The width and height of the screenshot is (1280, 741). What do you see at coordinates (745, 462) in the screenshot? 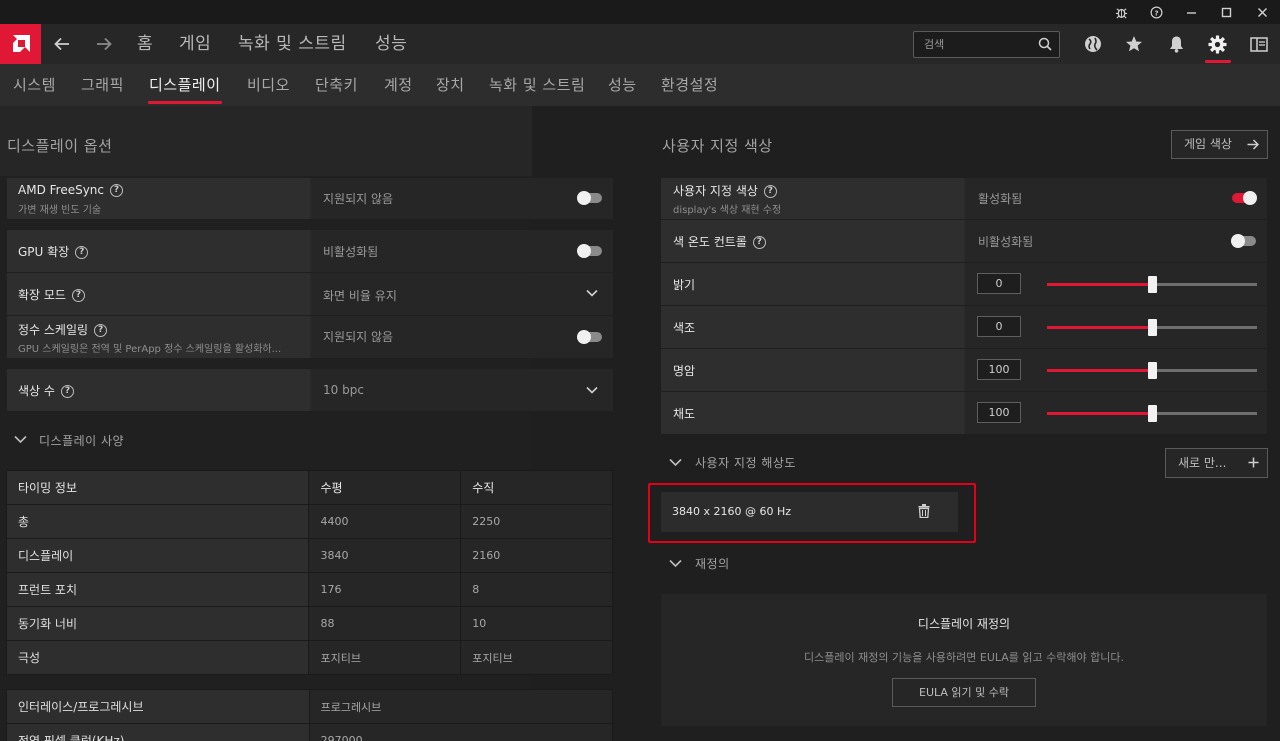
I see `custom-resolution-title: 사용자 지정 해상도` at bounding box center [745, 462].